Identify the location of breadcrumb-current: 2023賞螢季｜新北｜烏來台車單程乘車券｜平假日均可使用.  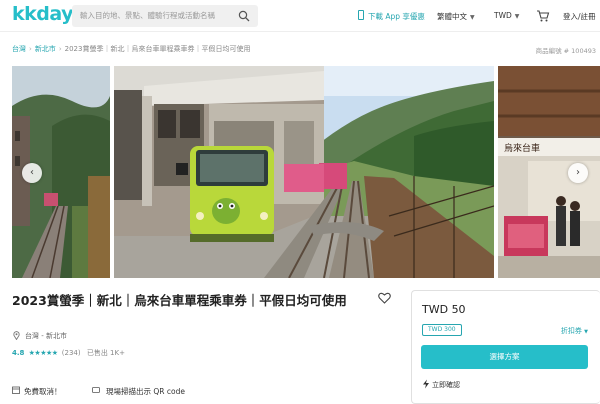
(157, 49).